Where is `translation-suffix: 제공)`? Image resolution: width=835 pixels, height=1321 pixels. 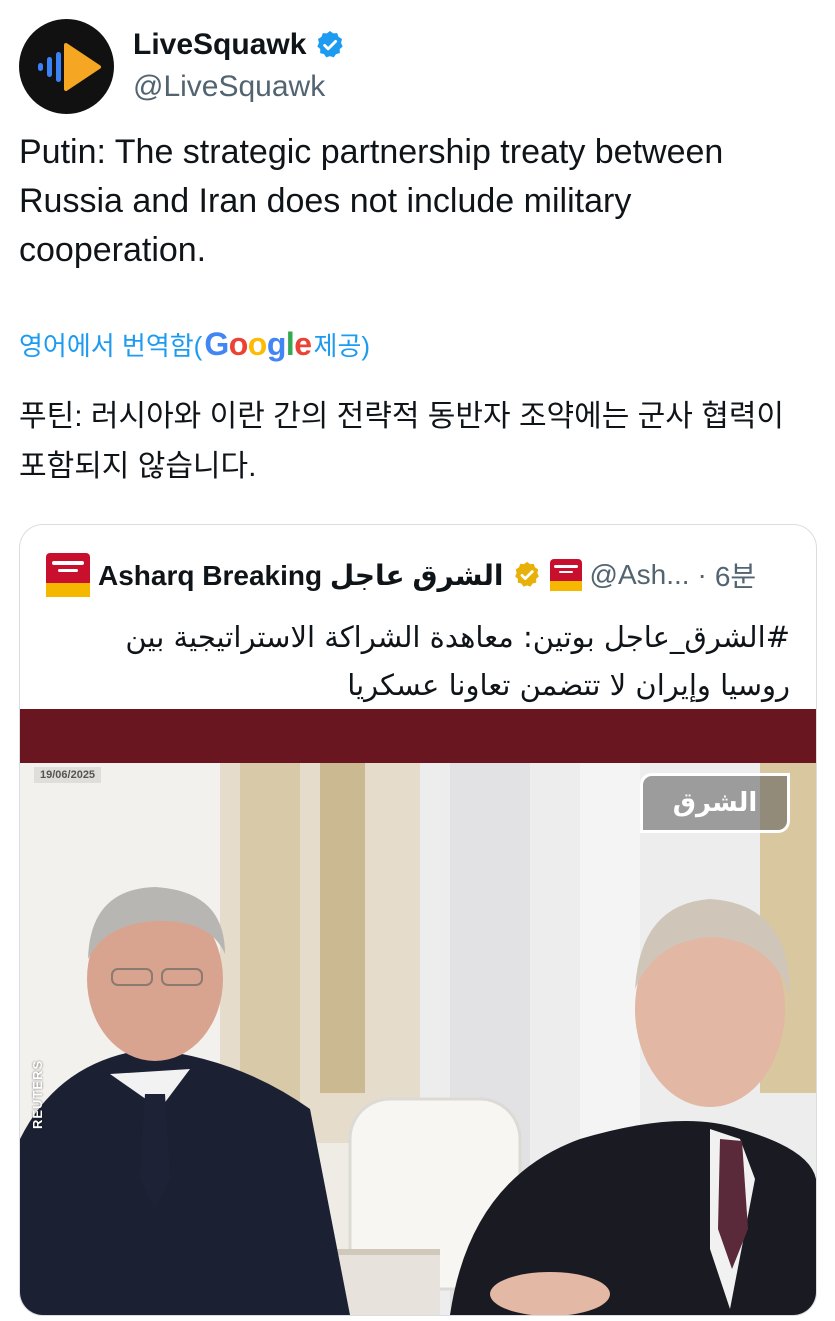 translation-suffix: 제공) is located at coordinates (342, 346).